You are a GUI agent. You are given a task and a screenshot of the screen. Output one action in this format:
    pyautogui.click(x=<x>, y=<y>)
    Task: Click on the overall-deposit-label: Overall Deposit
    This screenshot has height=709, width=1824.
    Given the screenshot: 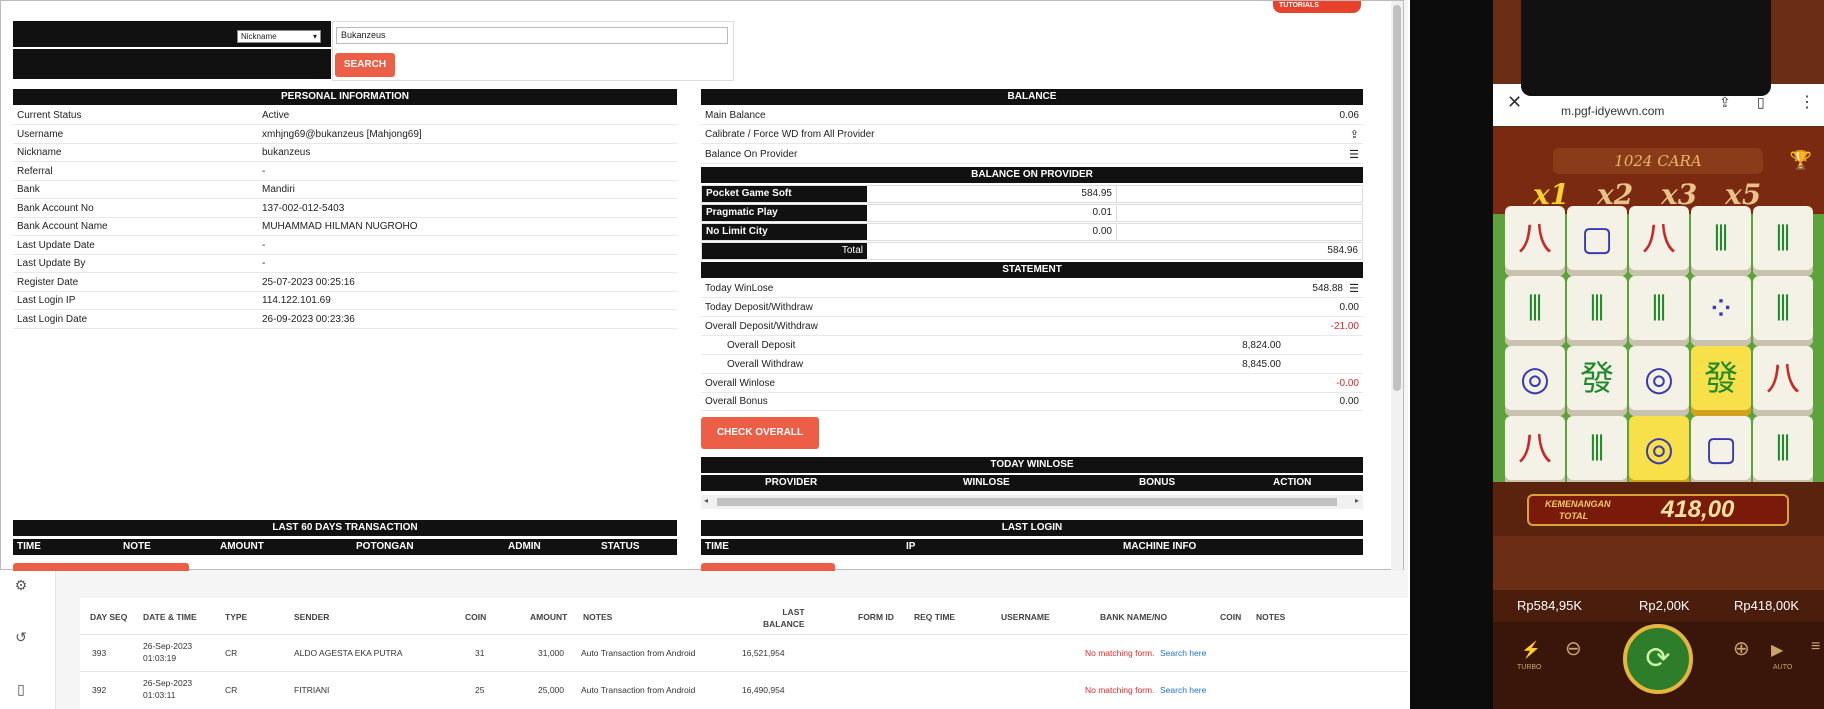 What is the action you would take?
    pyautogui.click(x=761, y=345)
    